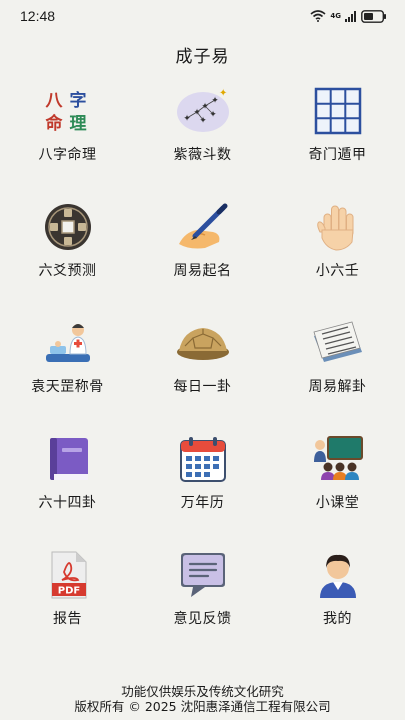  What do you see at coordinates (202, 706) in the screenshot?
I see `footer-copyright: 版权所有 © 2025 沈阳惠泽通信工程有限公司` at bounding box center [202, 706].